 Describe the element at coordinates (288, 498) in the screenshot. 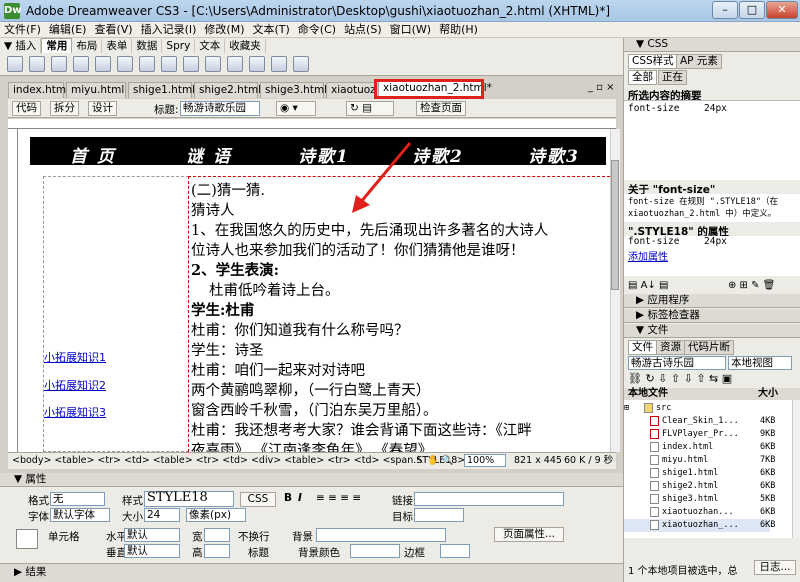

I see `bold-icon: B` at that location.